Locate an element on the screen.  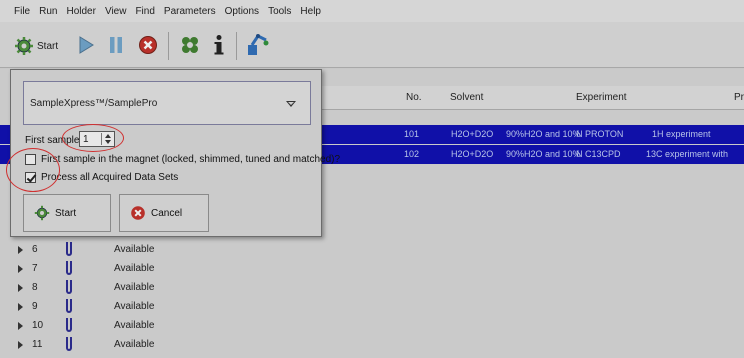
sample-changer-value: SampleXpress™/SamplePro is located at coordinates (94, 103).